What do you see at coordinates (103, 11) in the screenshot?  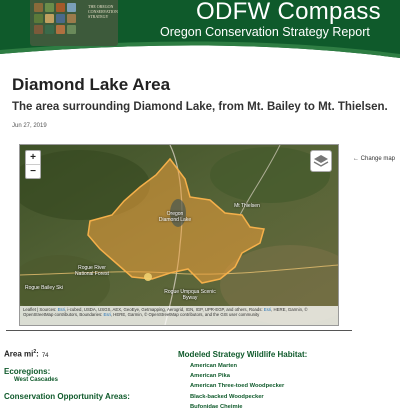 I see `logo-text: THE OREGON CONSERVATION STRATEGY` at bounding box center [103, 11].